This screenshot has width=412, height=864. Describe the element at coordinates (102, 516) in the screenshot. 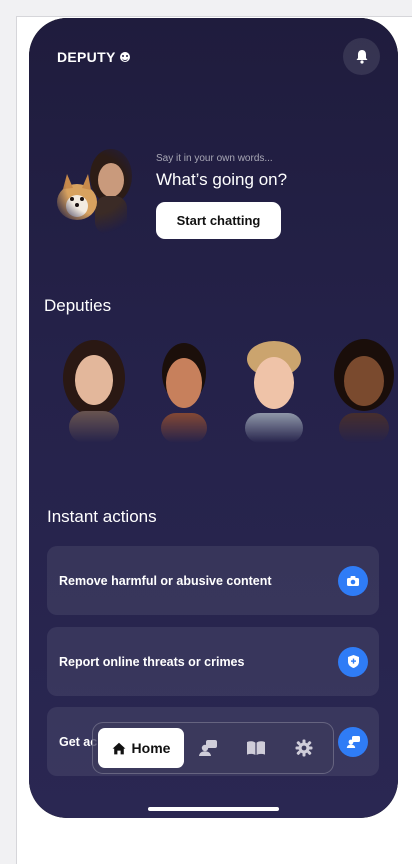

I see `instant-actions-title: Instant actions` at that location.